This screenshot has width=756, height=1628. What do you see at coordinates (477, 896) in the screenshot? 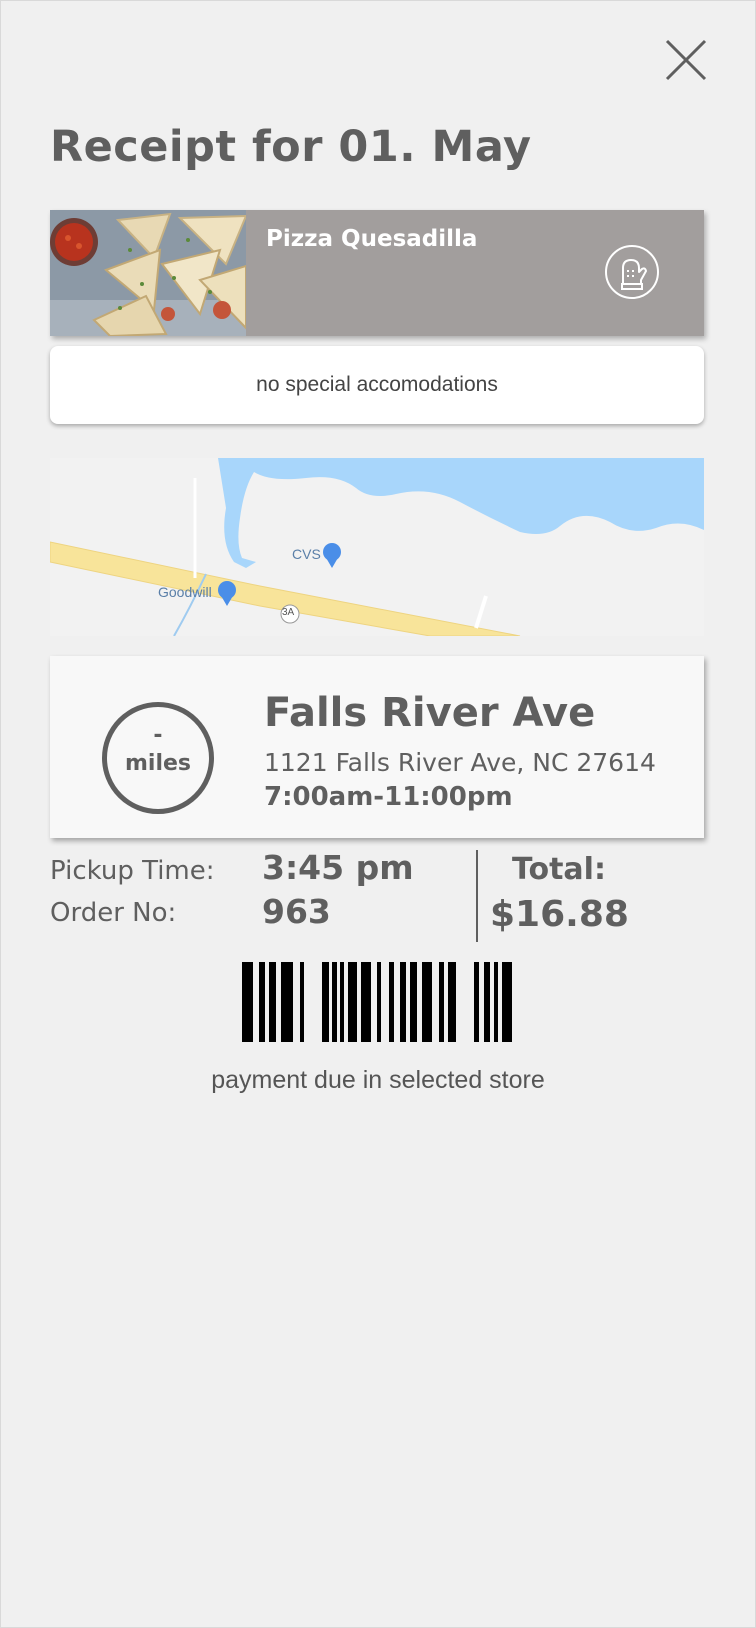
I see `divider` at bounding box center [477, 896].